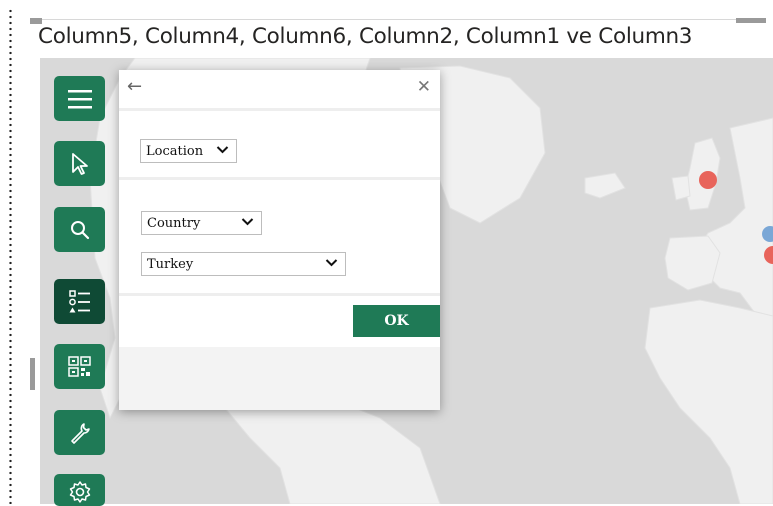 The height and width of the screenshot is (506, 773). Describe the element at coordinates (243, 264) in the screenshot. I see `value-select: Turkey` at that location.